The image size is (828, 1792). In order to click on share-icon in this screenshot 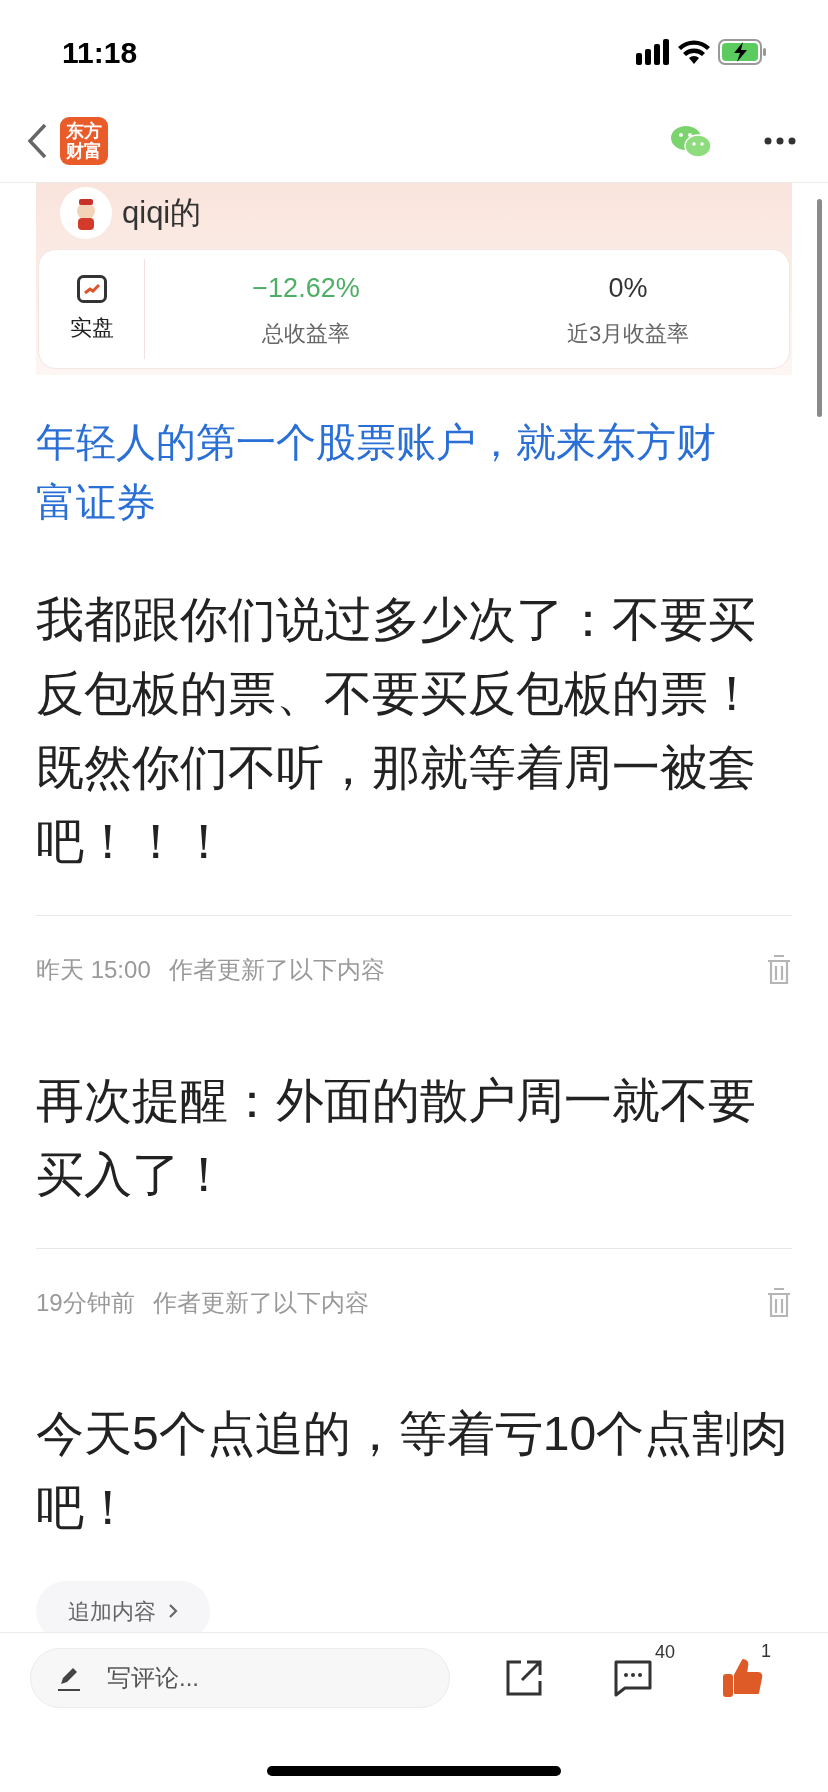, I will do `click(524, 1678)`.